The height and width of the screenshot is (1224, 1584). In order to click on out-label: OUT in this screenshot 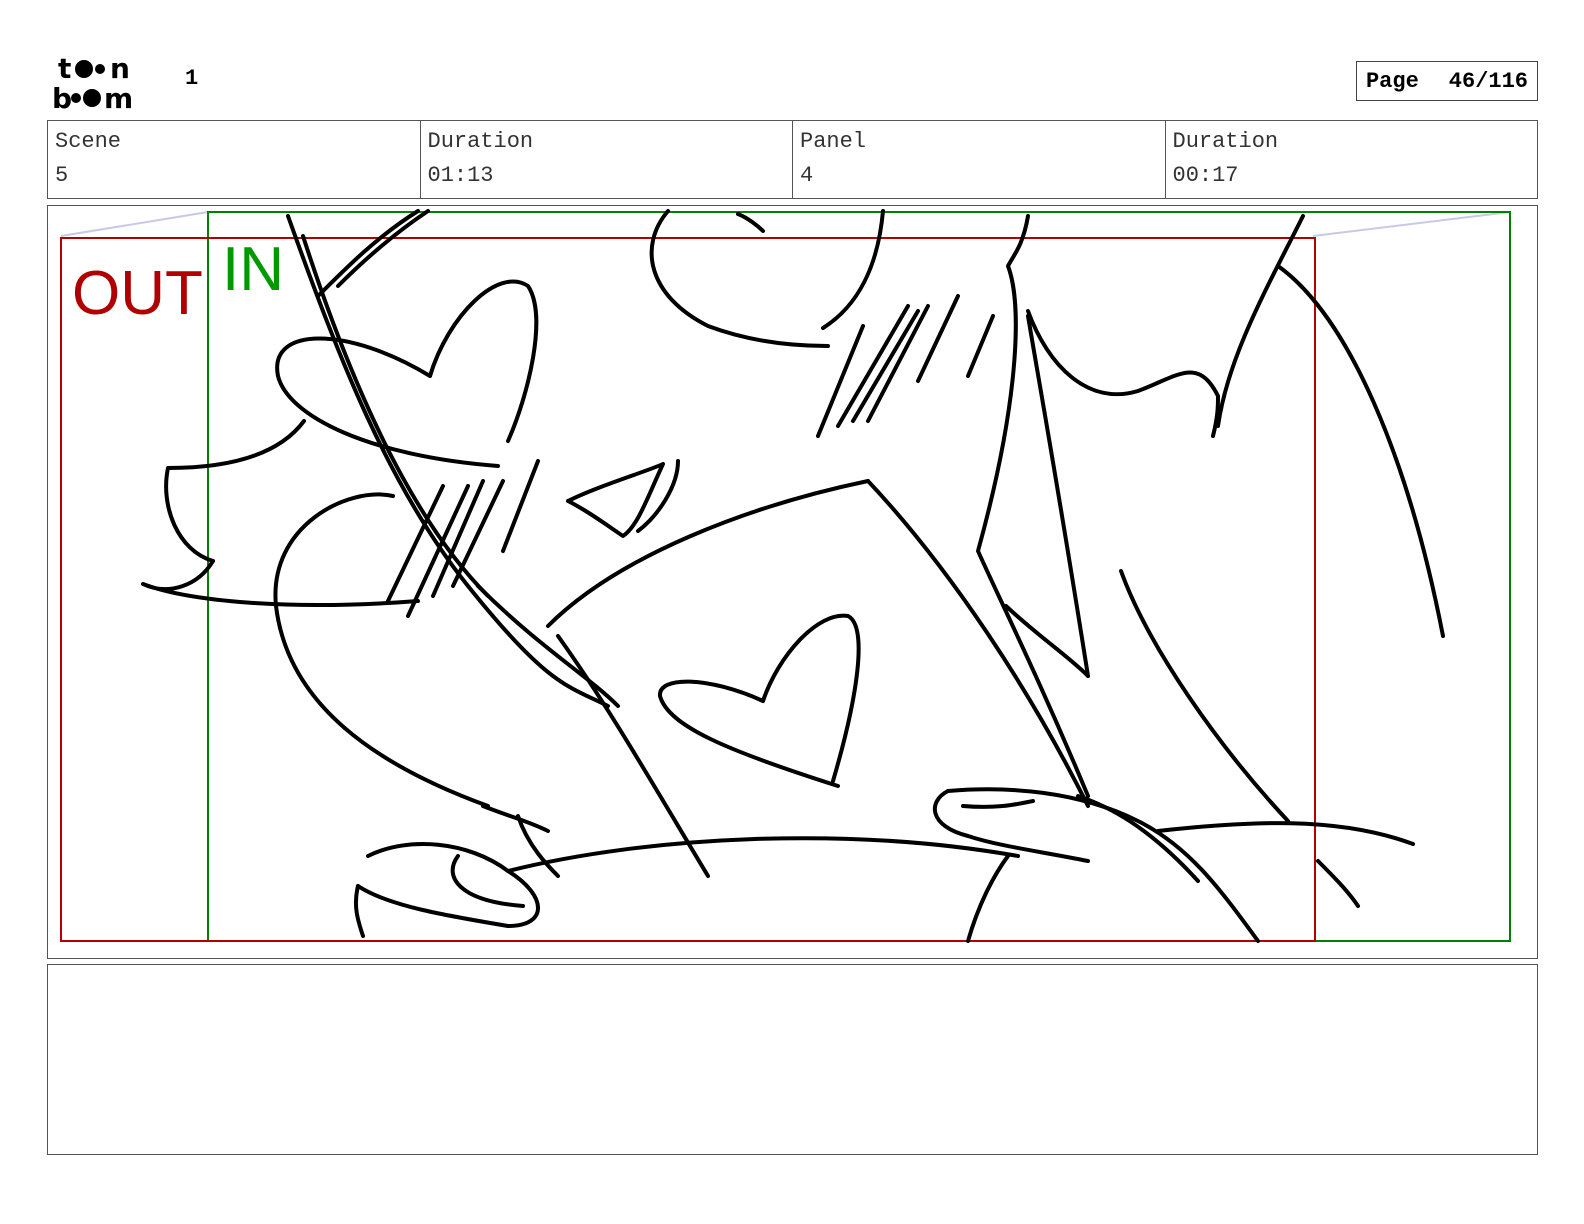, I will do `click(137, 293)`.